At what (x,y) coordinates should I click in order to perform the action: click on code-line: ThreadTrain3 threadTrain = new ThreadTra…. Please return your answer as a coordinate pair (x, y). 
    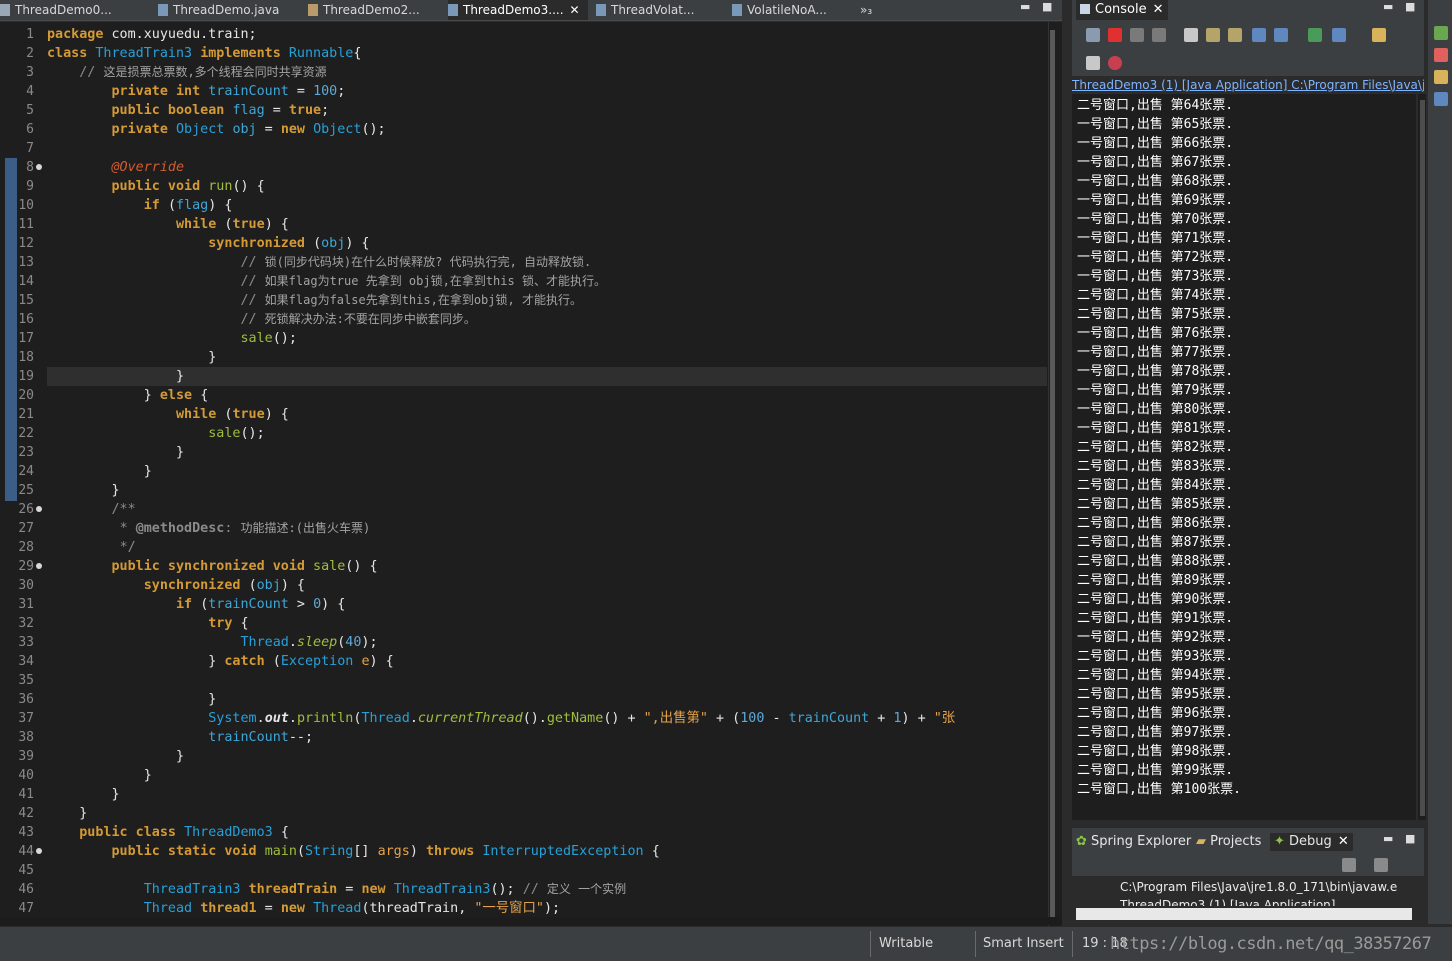
    Looking at the image, I should click on (336, 889).